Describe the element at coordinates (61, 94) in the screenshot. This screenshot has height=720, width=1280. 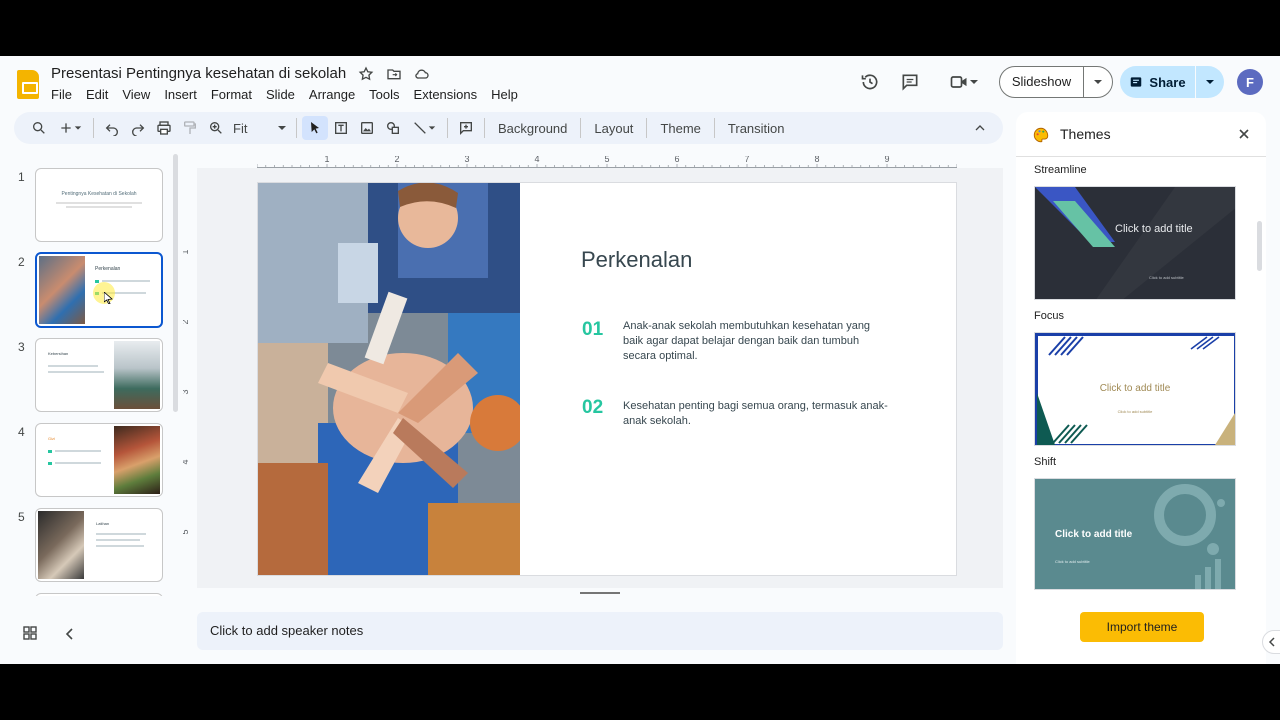
I see `menu-file: File` at that location.